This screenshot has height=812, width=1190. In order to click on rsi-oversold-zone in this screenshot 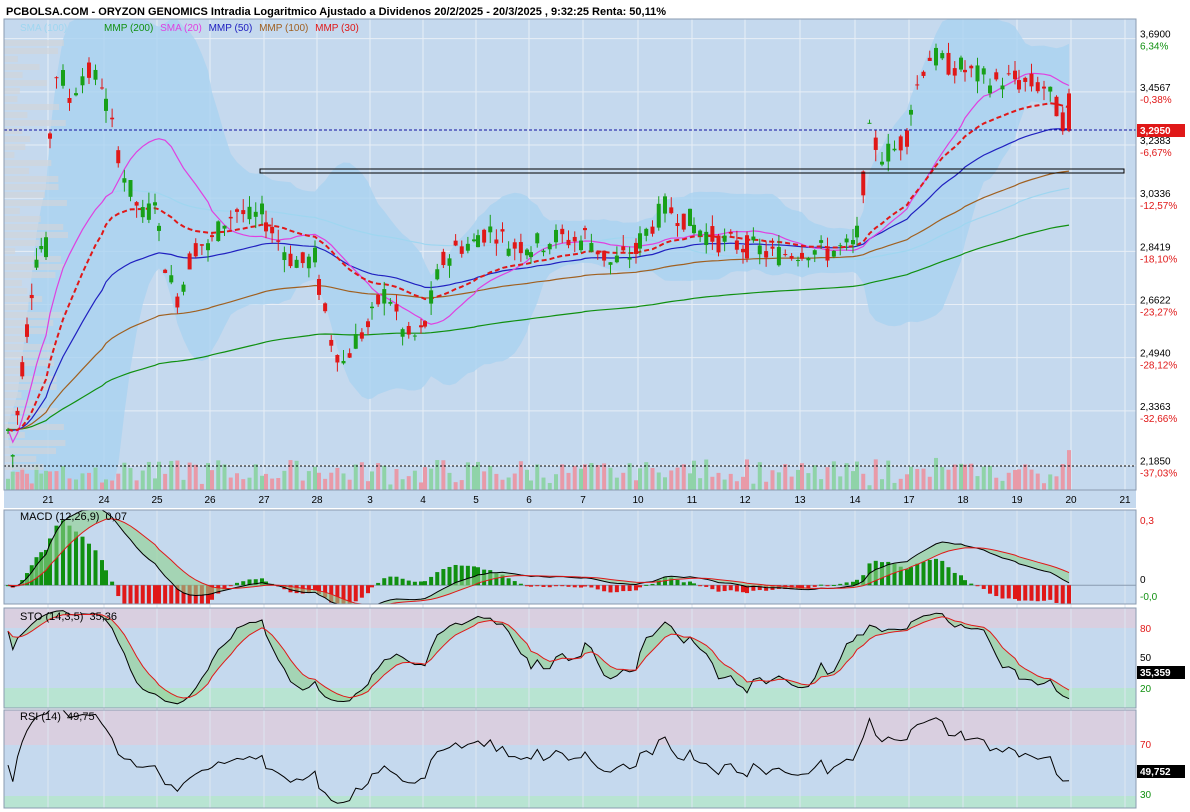, I will do `click(570, 802)`.